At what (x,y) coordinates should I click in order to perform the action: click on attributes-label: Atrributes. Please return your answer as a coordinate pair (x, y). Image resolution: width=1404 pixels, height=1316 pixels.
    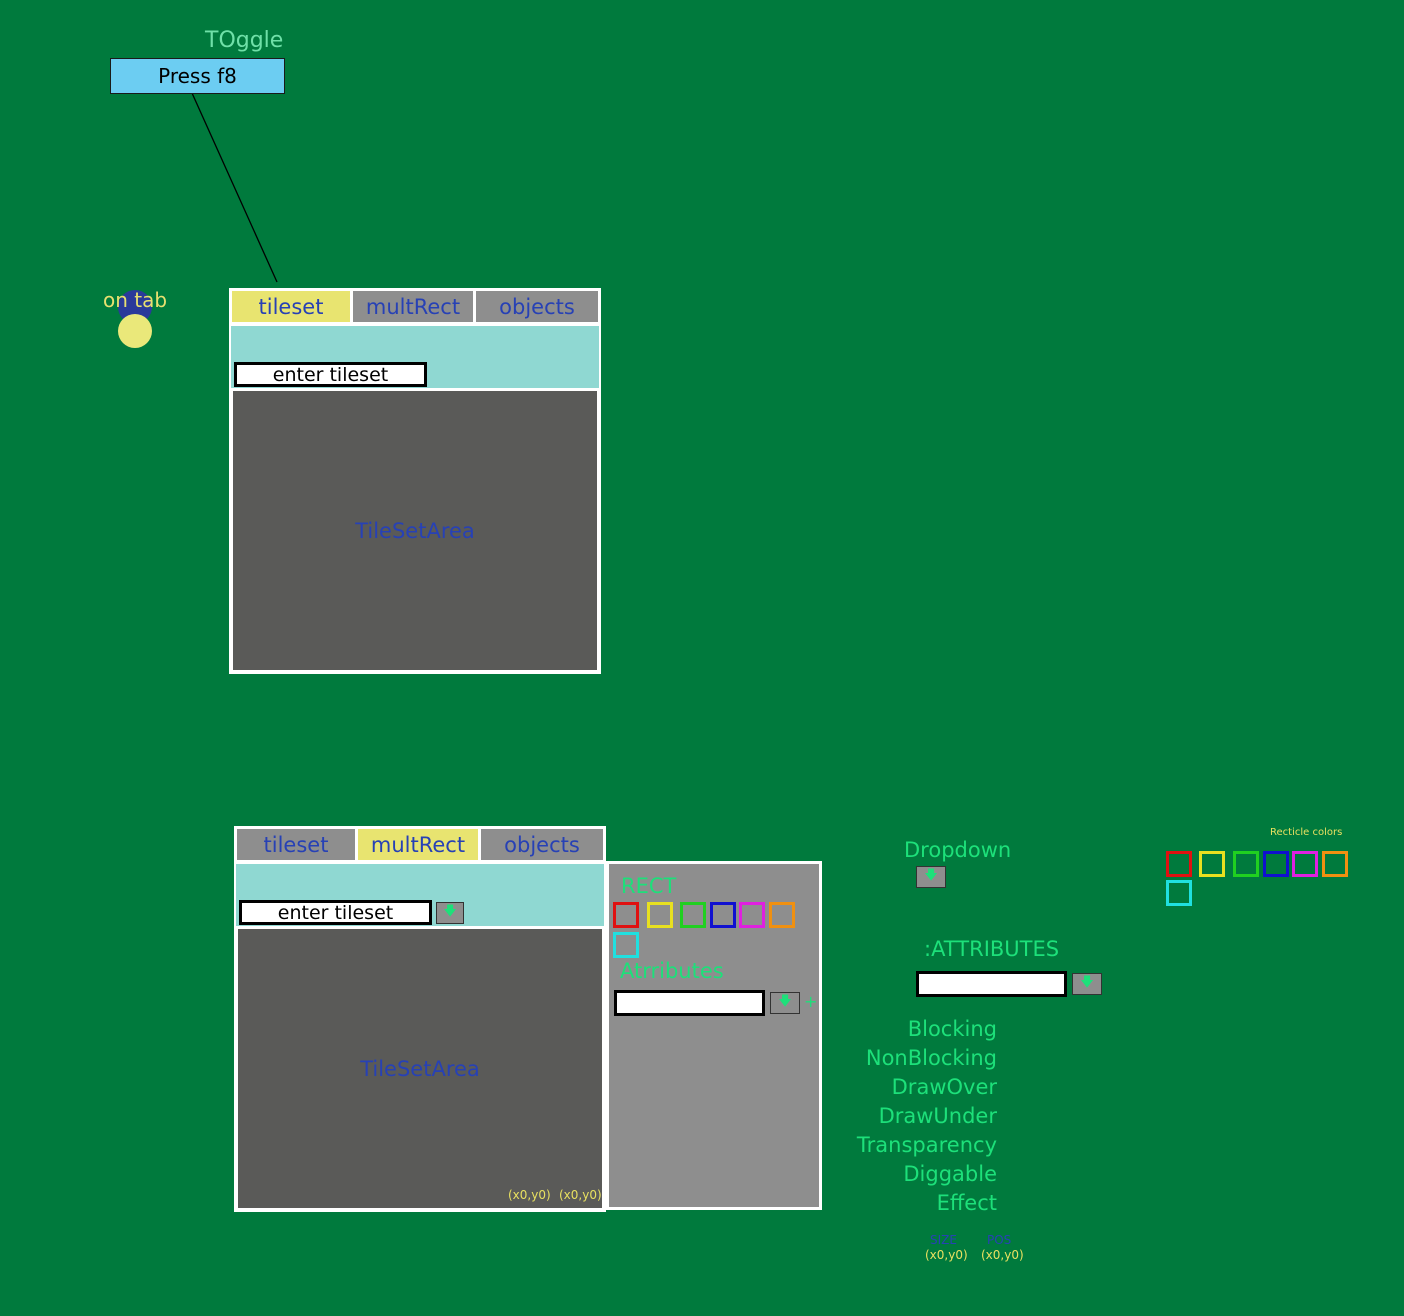
    Looking at the image, I should click on (672, 971).